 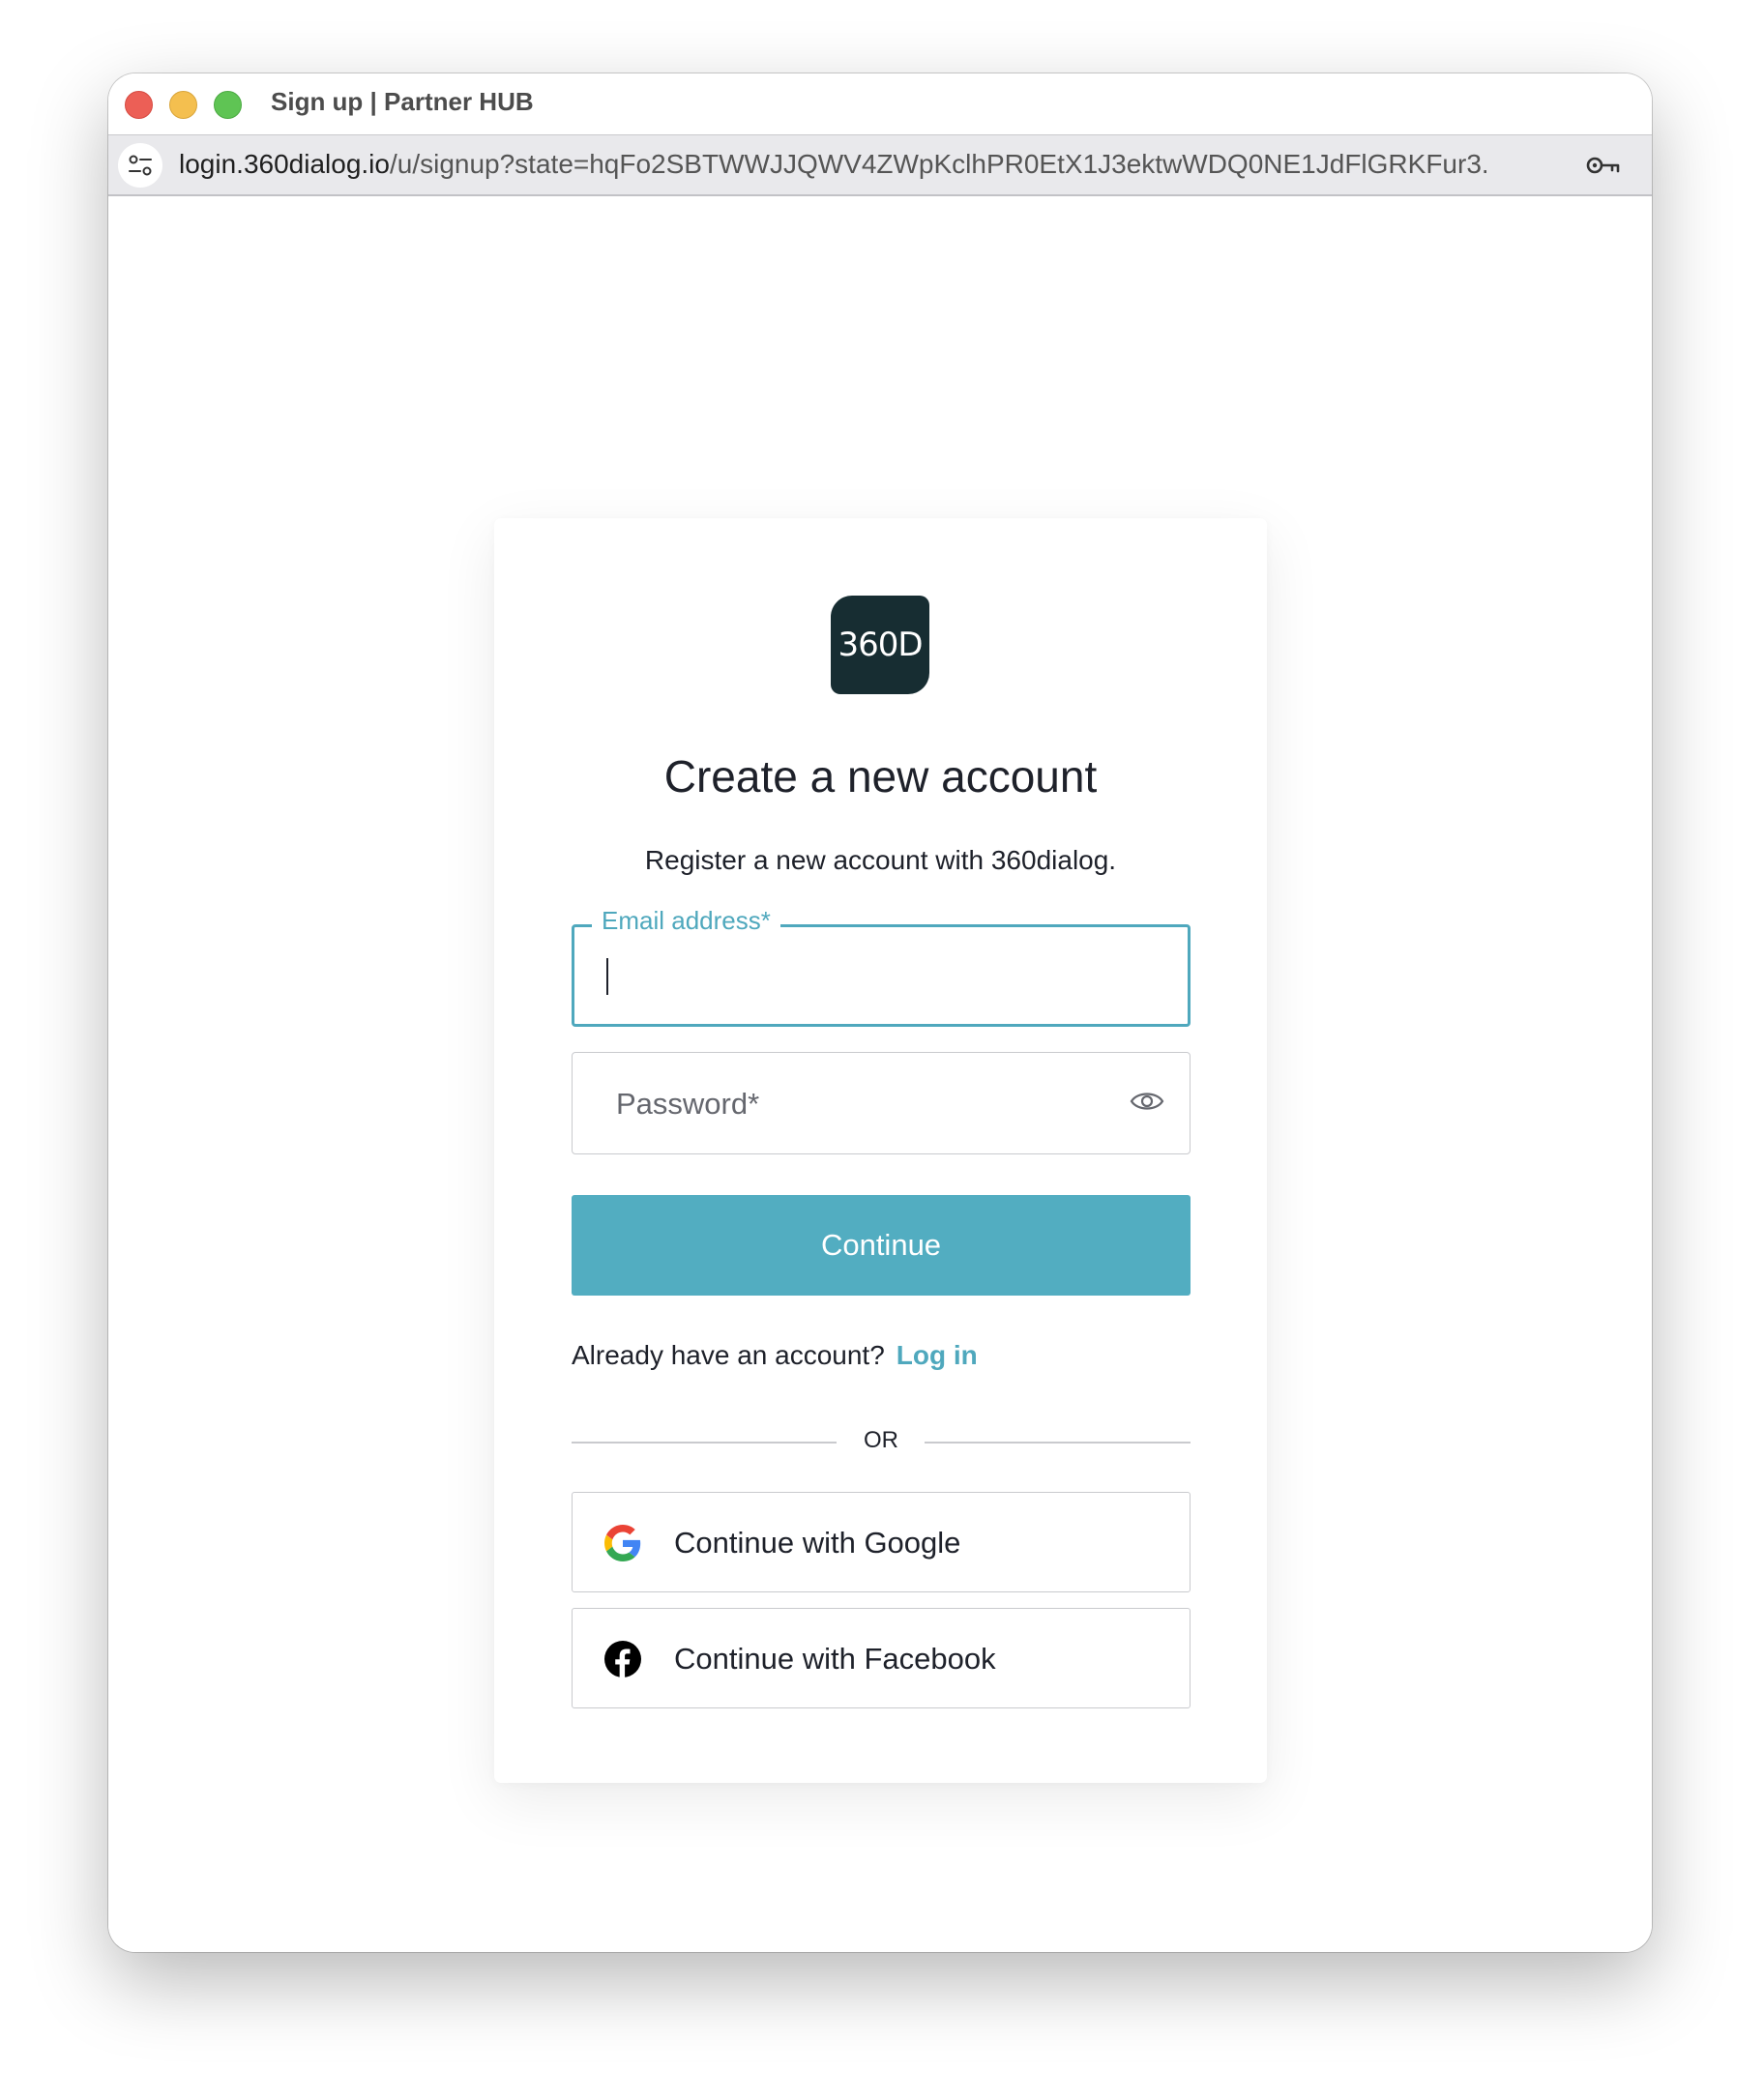 What do you see at coordinates (880, 103) in the screenshot?
I see `title-bar: Sign up | Partner HUB` at bounding box center [880, 103].